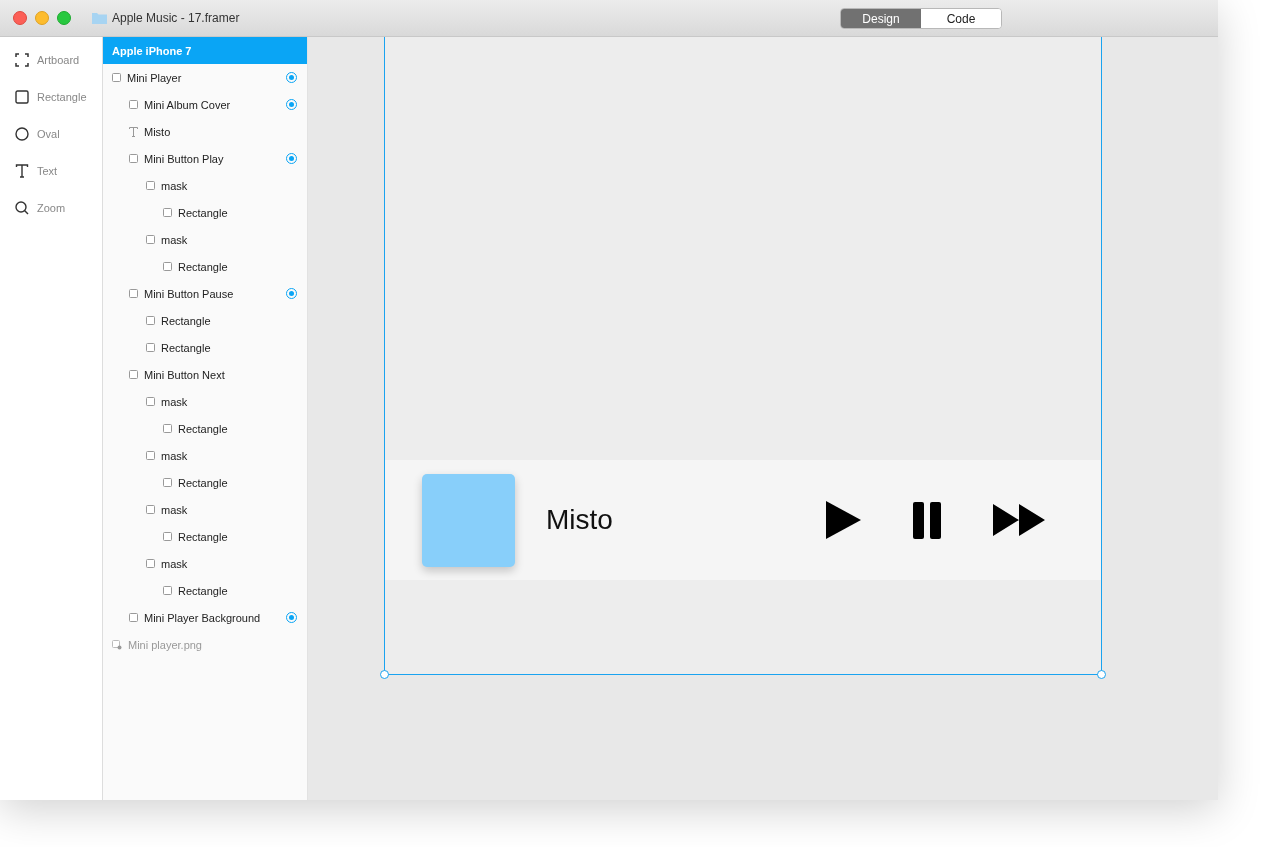  What do you see at coordinates (22, 208) in the screenshot?
I see `search-icon` at bounding box center [22, 208].